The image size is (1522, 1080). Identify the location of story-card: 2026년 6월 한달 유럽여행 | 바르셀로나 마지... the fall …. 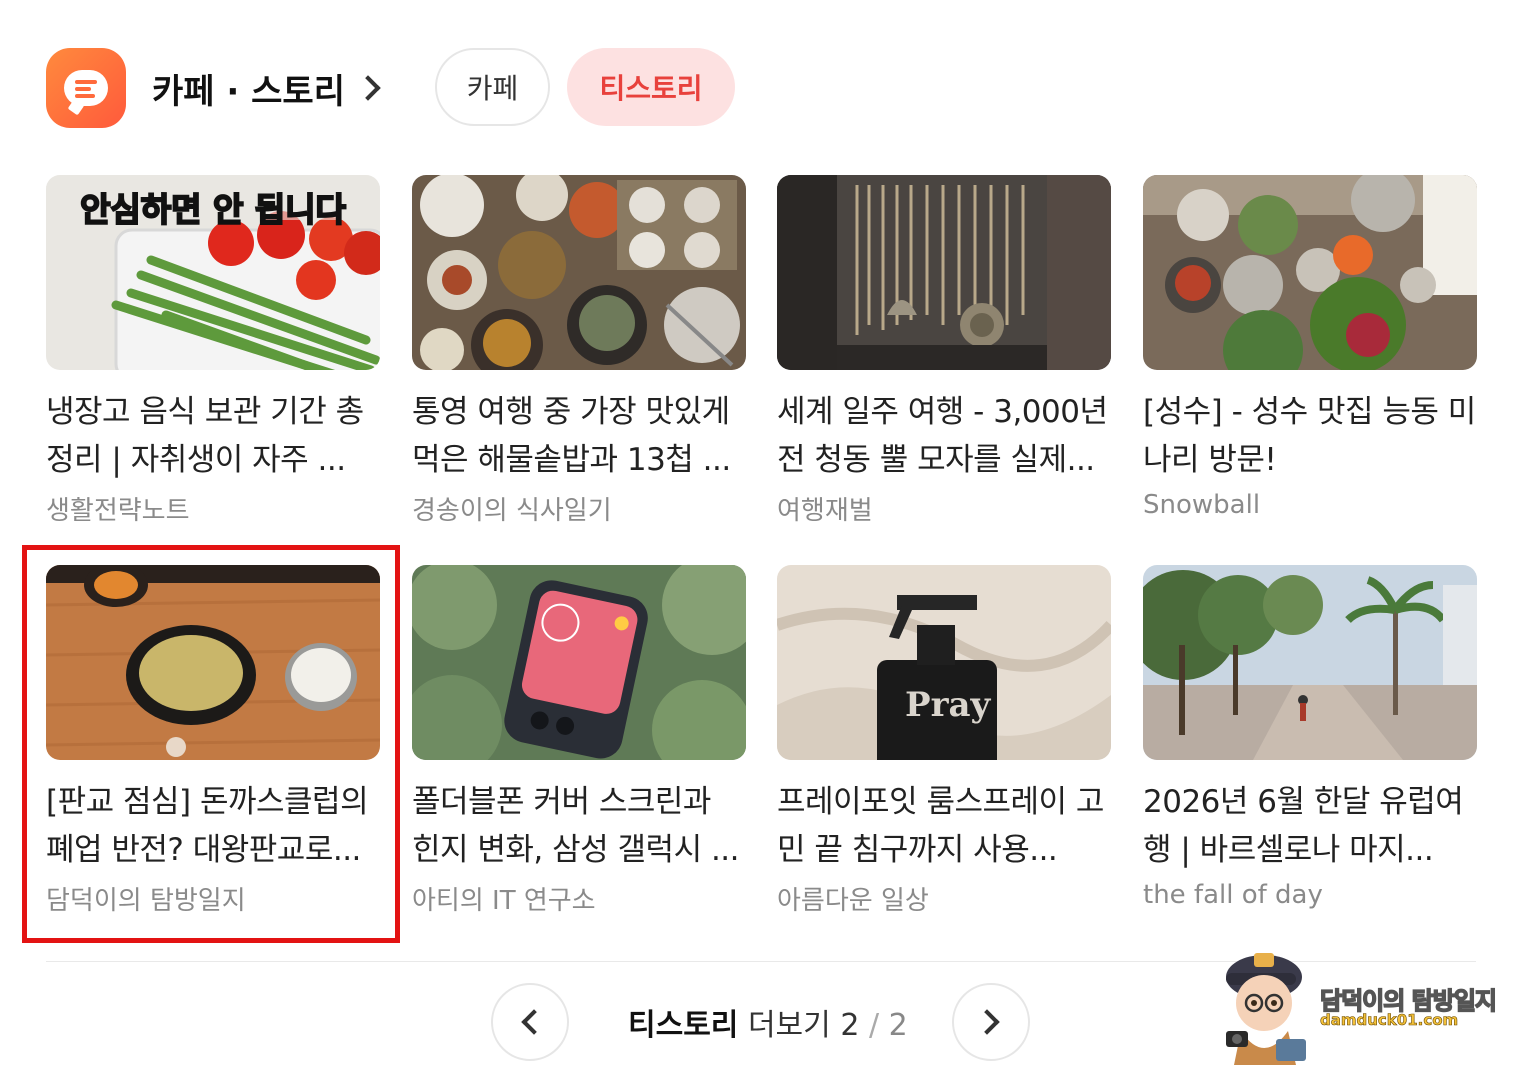
(1310, 737).